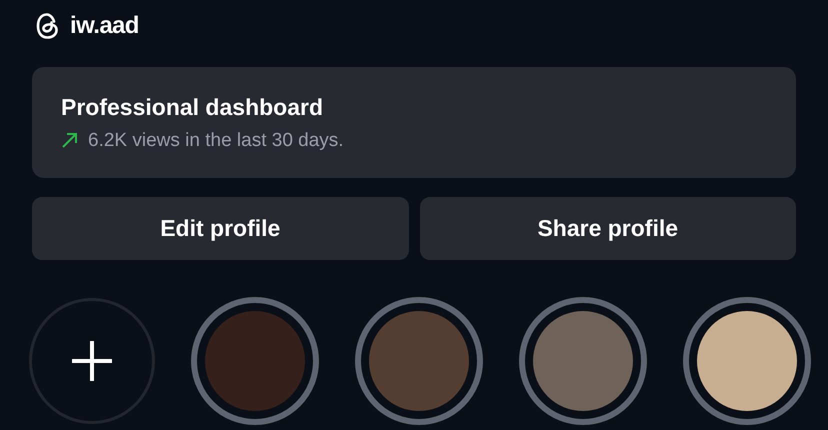 The width and height of the screenshot is (828, 430). I want to click on views-stat: 6.2K views in the last 30 days., so click(216, 140).